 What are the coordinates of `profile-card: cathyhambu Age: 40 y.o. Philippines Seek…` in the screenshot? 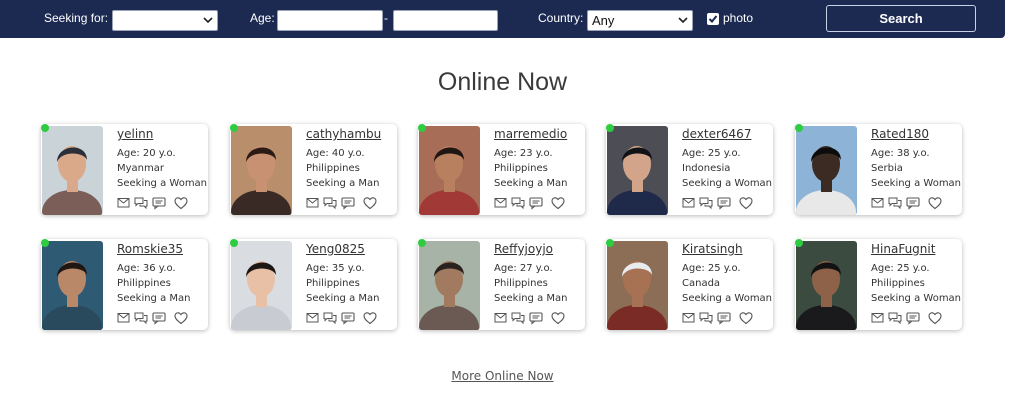 It's located at (313, 169).